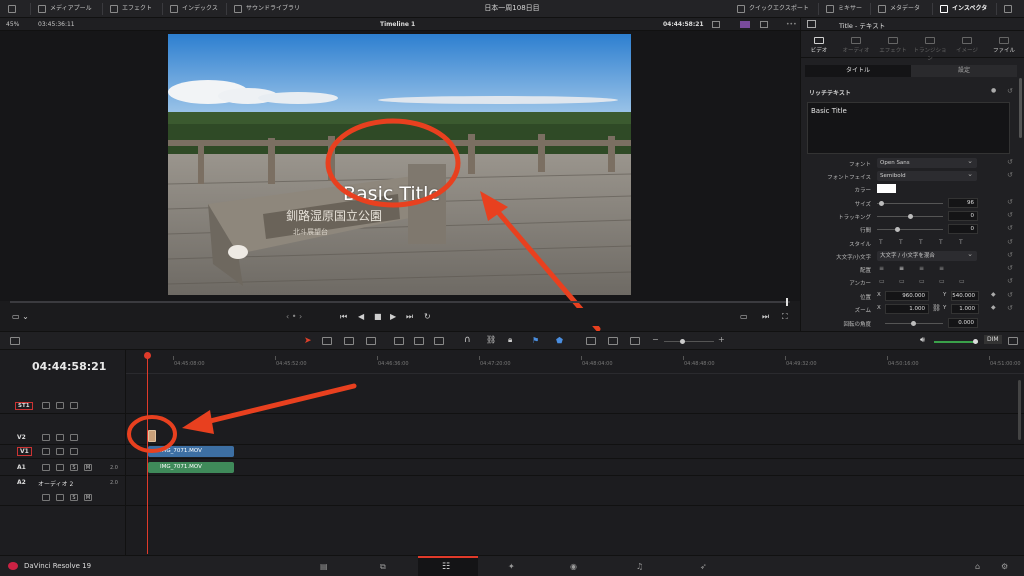 Image resolution: width=1024 pixels, height=576 pixels. What do you see at coordinates (439, 341) in the screenshot?
I see `replace-clip-icon` at bounding box center [439, 341].